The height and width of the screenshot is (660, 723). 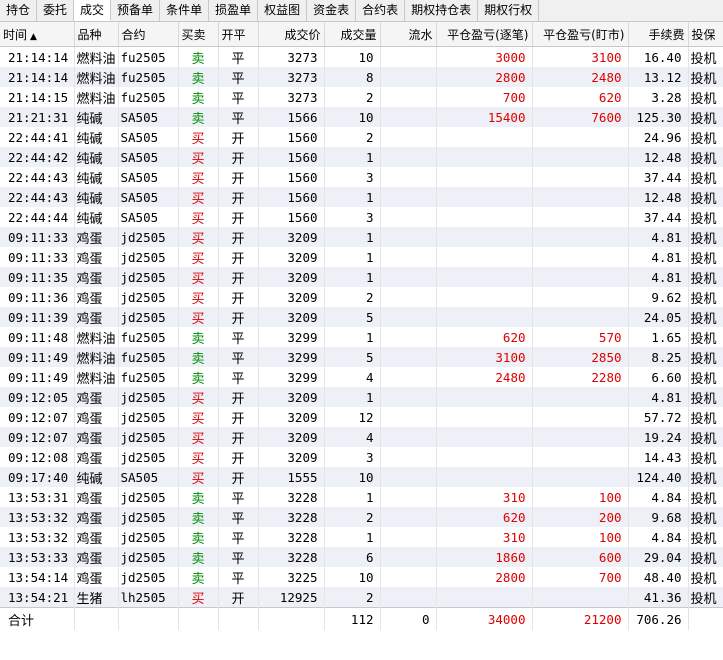 What do you see at coordinates (198, 34) in the screenshot?
I see `col-header-side: 买卖` at bounding box center [198, 34].